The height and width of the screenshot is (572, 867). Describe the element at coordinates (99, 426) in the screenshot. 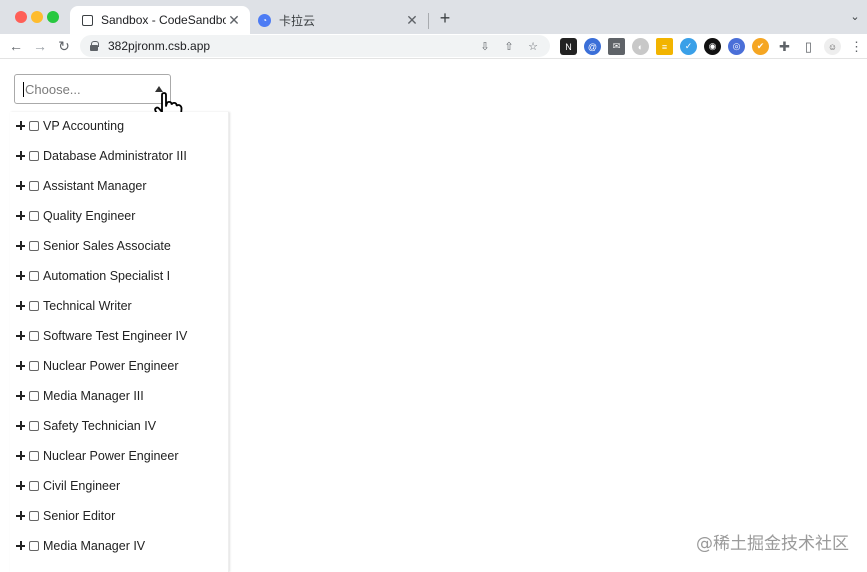

I see `tree-item-label: Safety Technician IV` at that location.